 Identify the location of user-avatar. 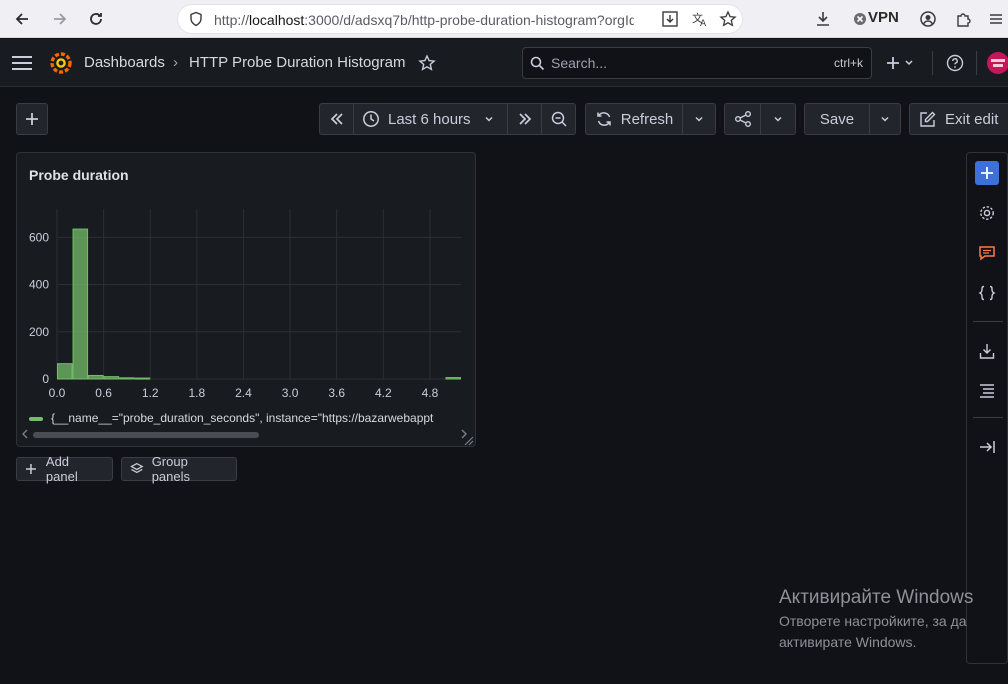
(997, 63).